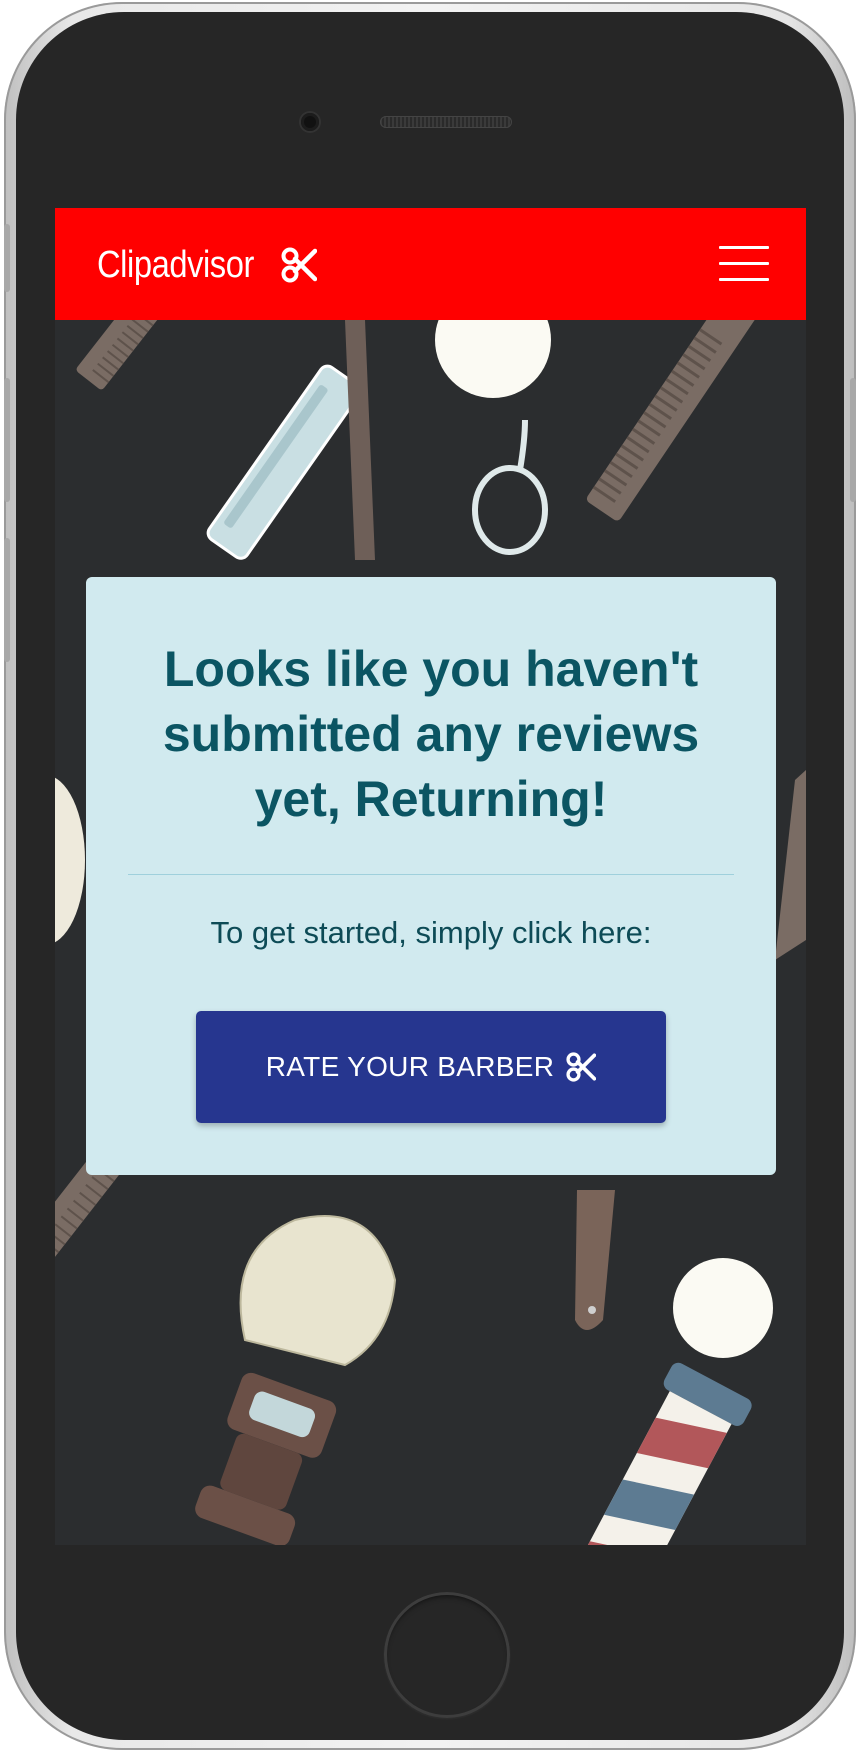 The width and height of the screenshot is (861, 1754). Describe the element at coordinates (853, 440) in the screenshot. I see `power-button` at that location.